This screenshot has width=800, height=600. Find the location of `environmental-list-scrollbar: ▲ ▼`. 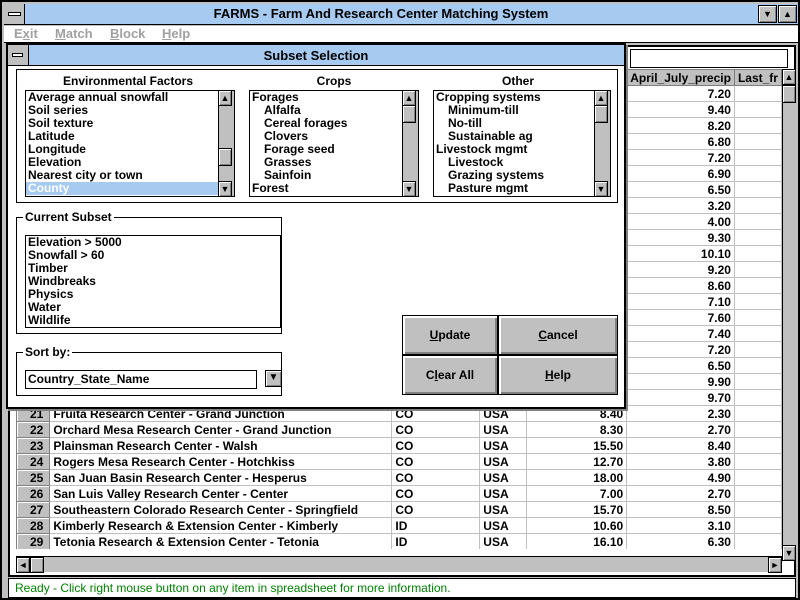

environmental-list-scrollbar: ▲ ▼ is located at coordinates (226, 143).